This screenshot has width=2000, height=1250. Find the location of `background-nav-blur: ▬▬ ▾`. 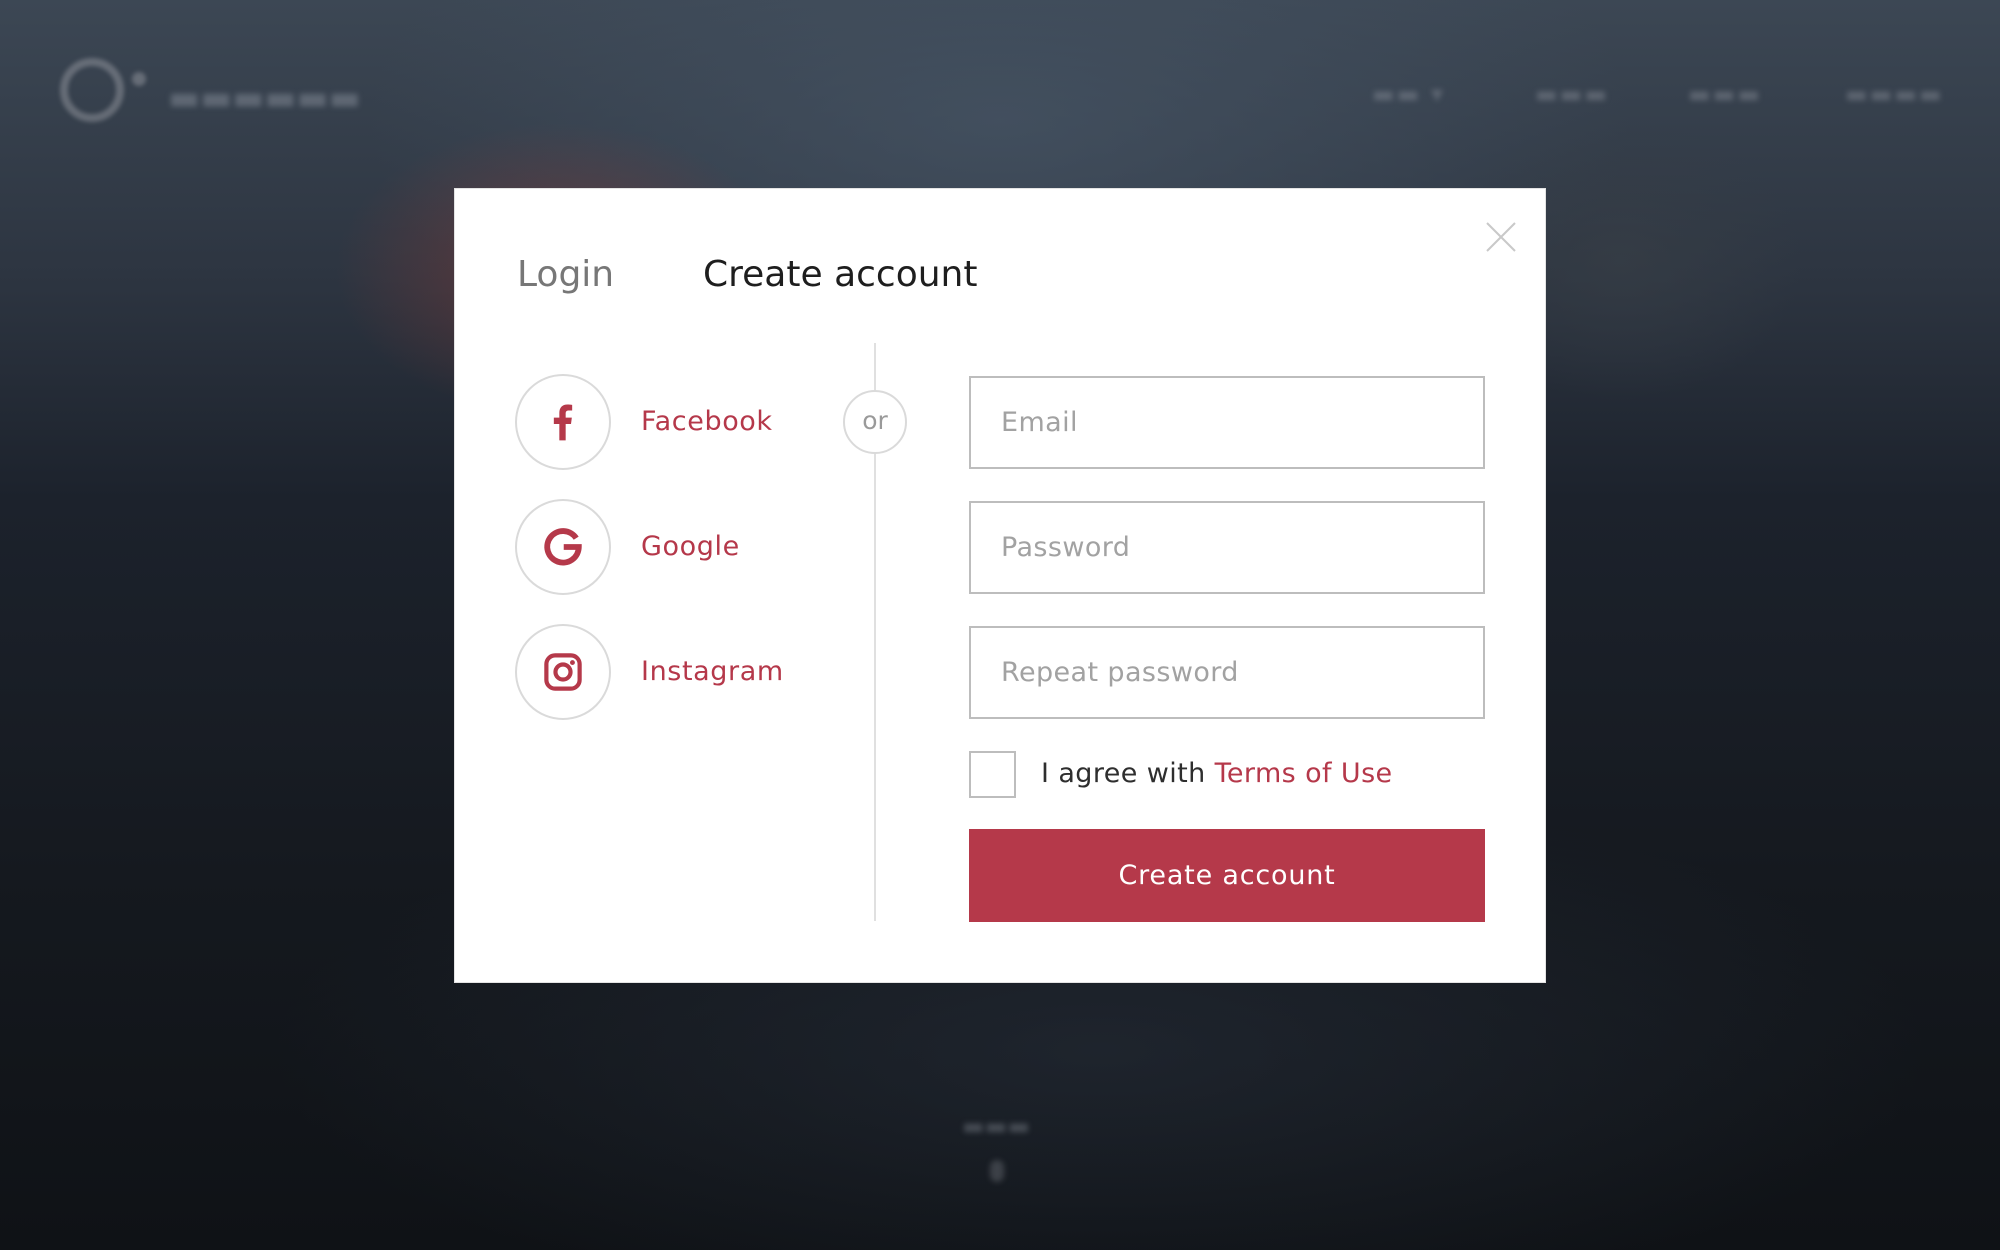

background-nav-blur: ▬▬ ▾ is located at coordinates (1409, 94).